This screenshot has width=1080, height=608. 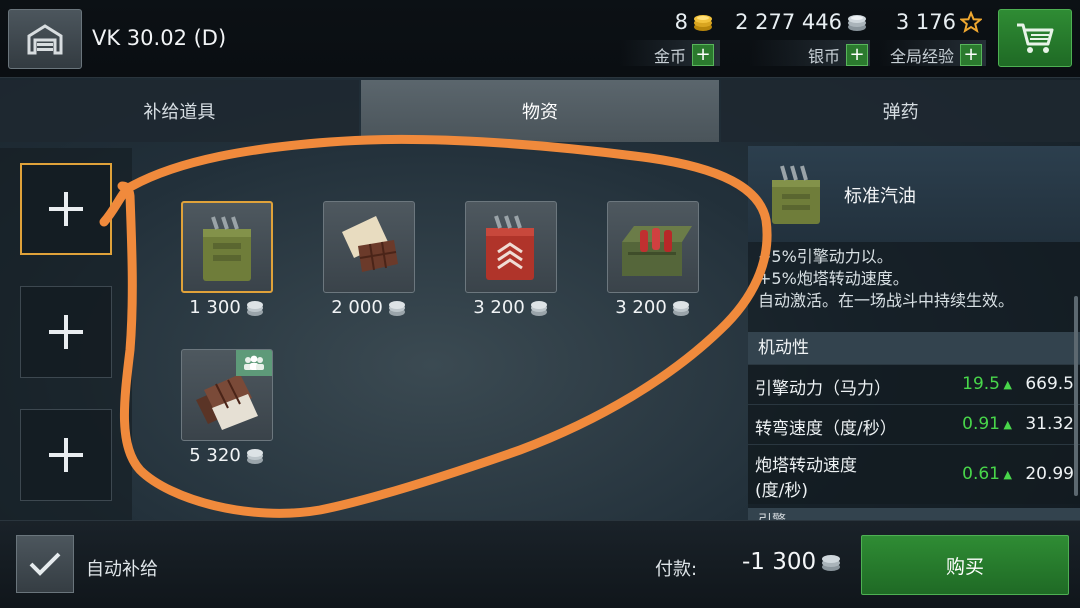 I want to click on crew-badge, so click(x=254, y=363).